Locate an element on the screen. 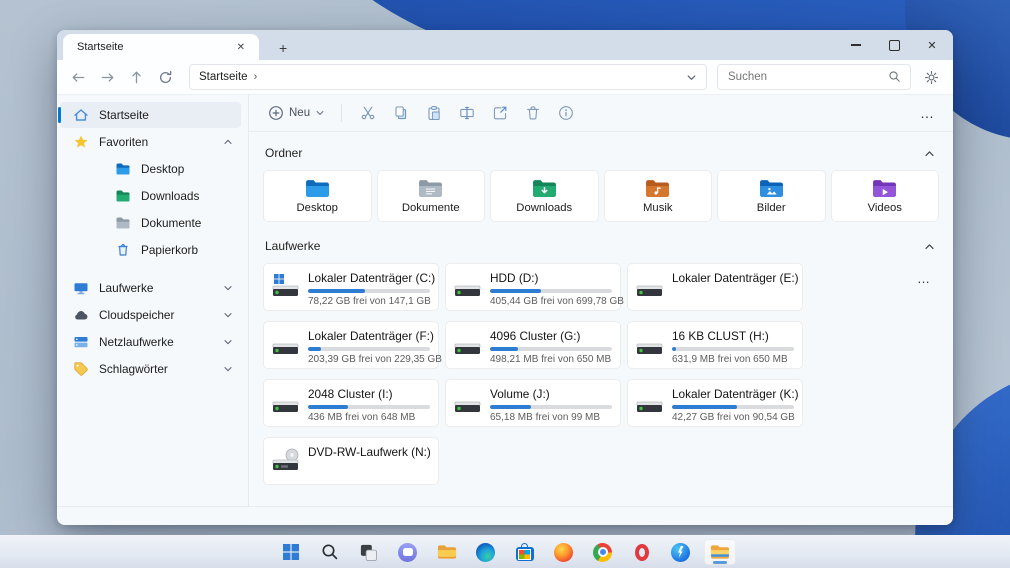 This screenshot has height=568, width=1010. folder-tile-bilder: Bilder is located at coordinates (771, 196).